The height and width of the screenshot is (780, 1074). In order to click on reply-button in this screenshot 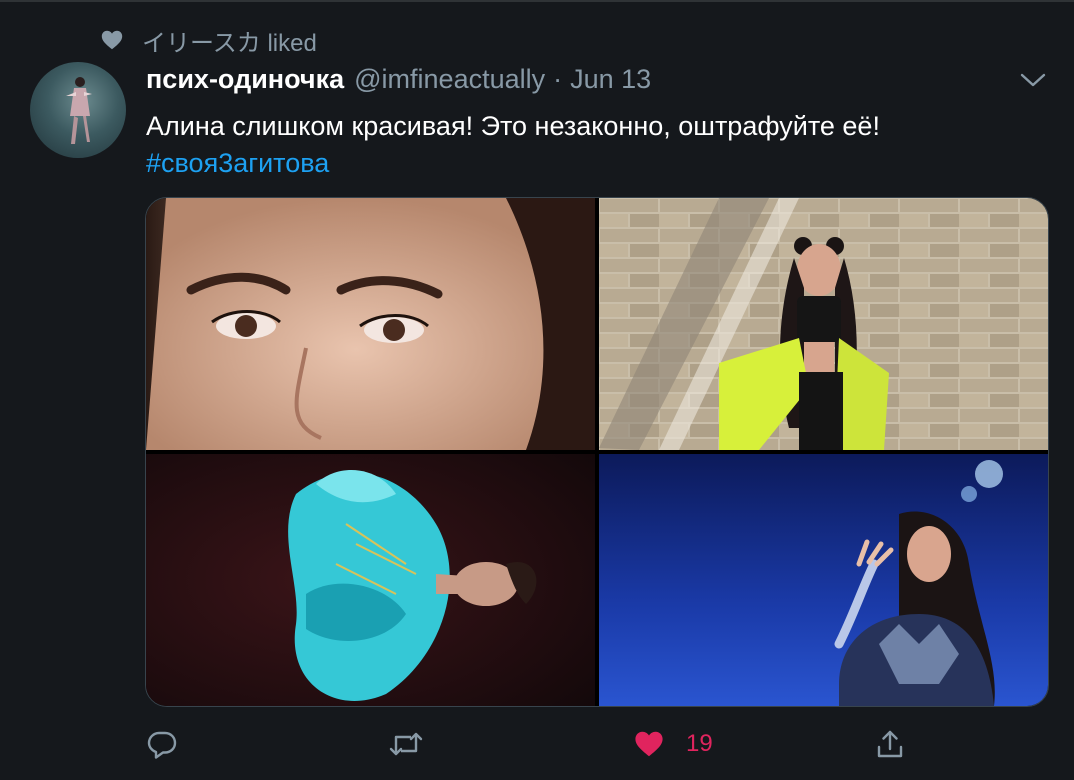, I will do `click(162, 744)`.